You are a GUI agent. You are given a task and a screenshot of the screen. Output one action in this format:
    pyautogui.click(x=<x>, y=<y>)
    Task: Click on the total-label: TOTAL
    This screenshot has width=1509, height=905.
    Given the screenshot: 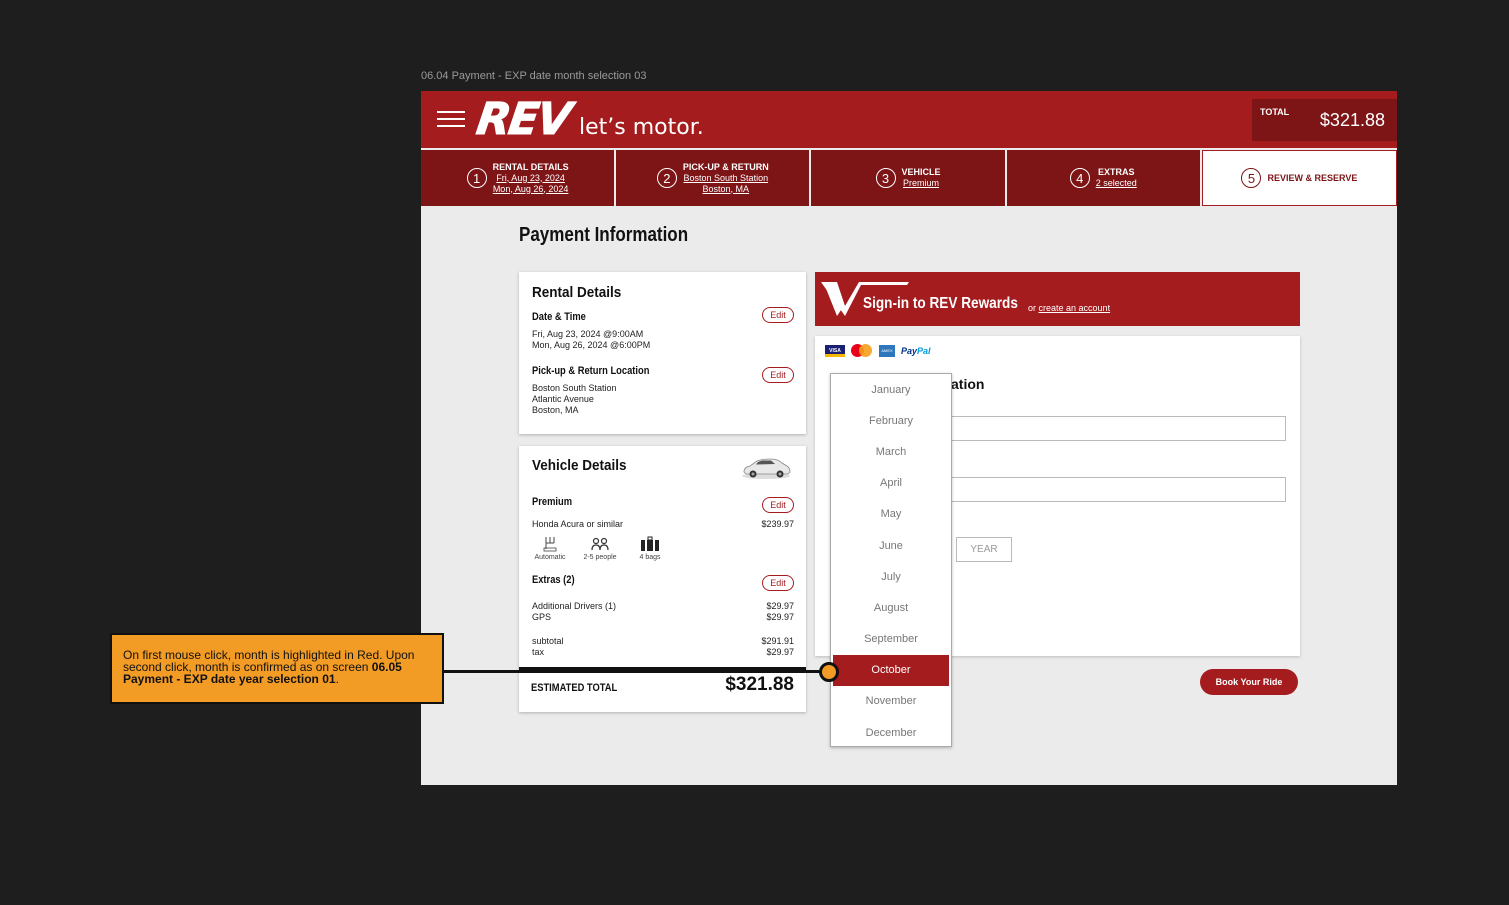 What is the action you would take?
    pyautogui.click(x=1275, y=112)
    